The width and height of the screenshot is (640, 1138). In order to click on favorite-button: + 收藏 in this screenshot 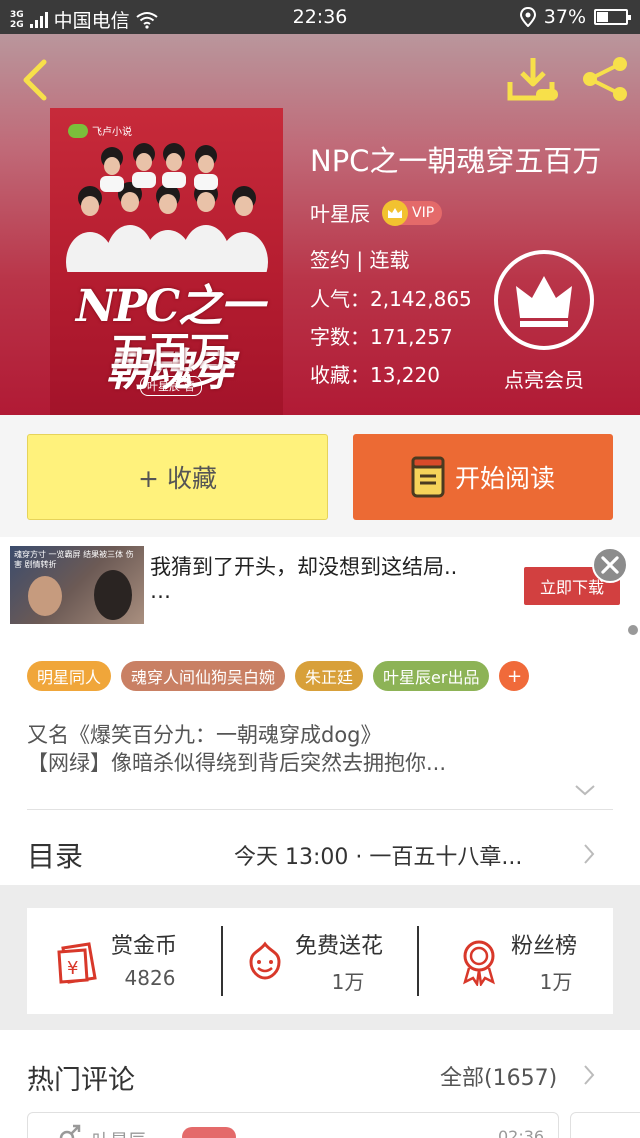, I will do `click(177, 477)`.